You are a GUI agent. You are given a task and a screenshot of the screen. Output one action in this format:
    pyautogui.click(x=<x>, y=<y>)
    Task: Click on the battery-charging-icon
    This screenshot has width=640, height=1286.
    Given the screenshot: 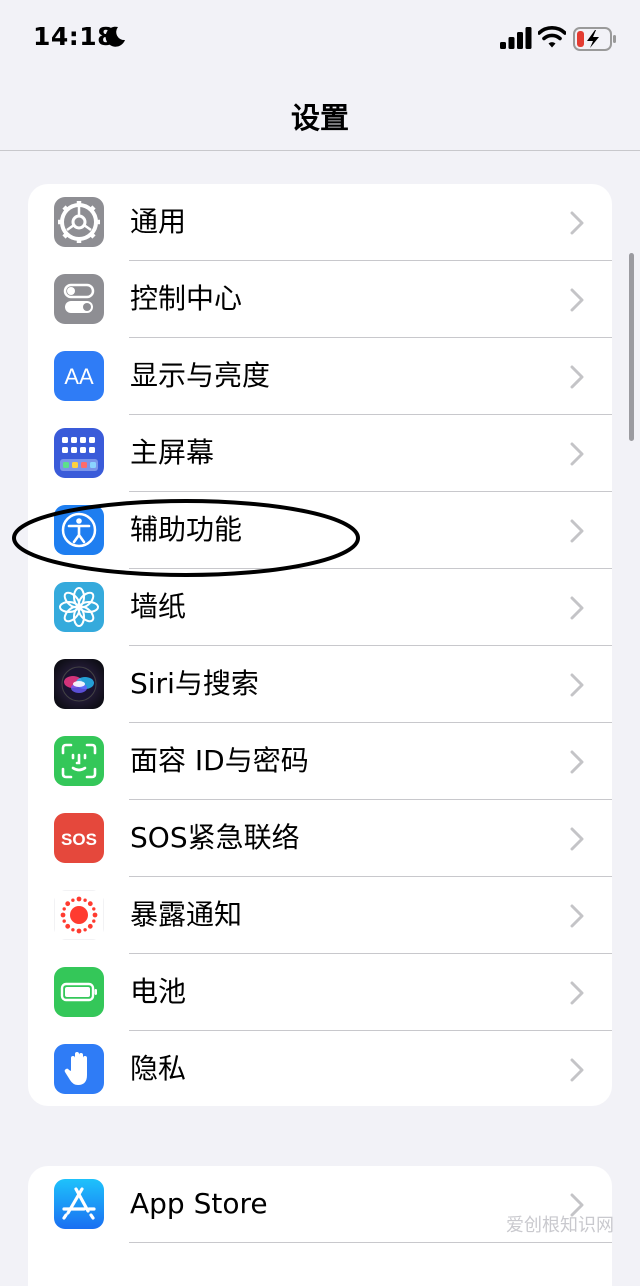 What is the action you would take?
    pyautogui.click(x=594, y=39)
    